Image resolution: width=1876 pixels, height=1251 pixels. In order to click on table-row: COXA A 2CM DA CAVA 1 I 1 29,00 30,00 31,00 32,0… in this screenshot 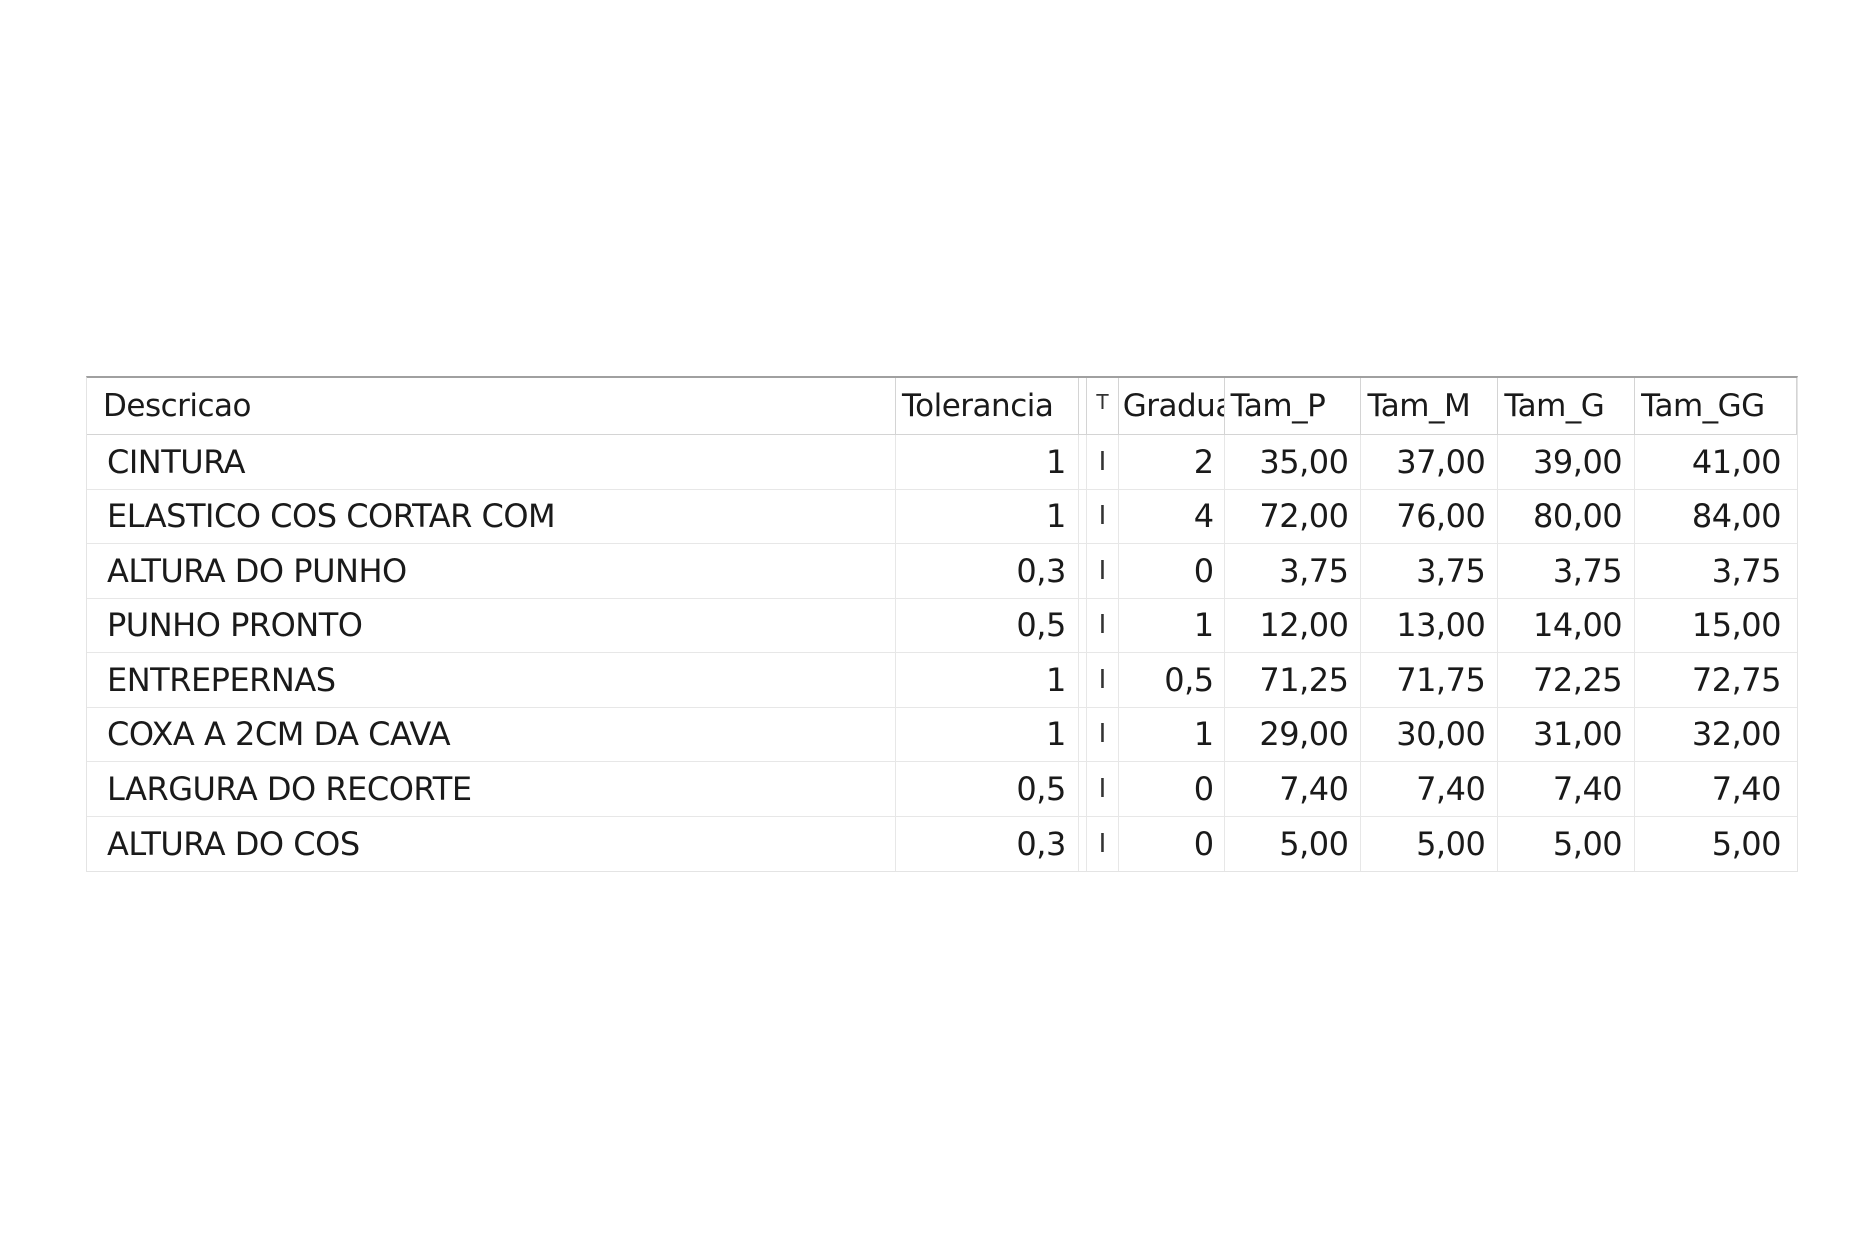, I will do `click(942, 734)`.